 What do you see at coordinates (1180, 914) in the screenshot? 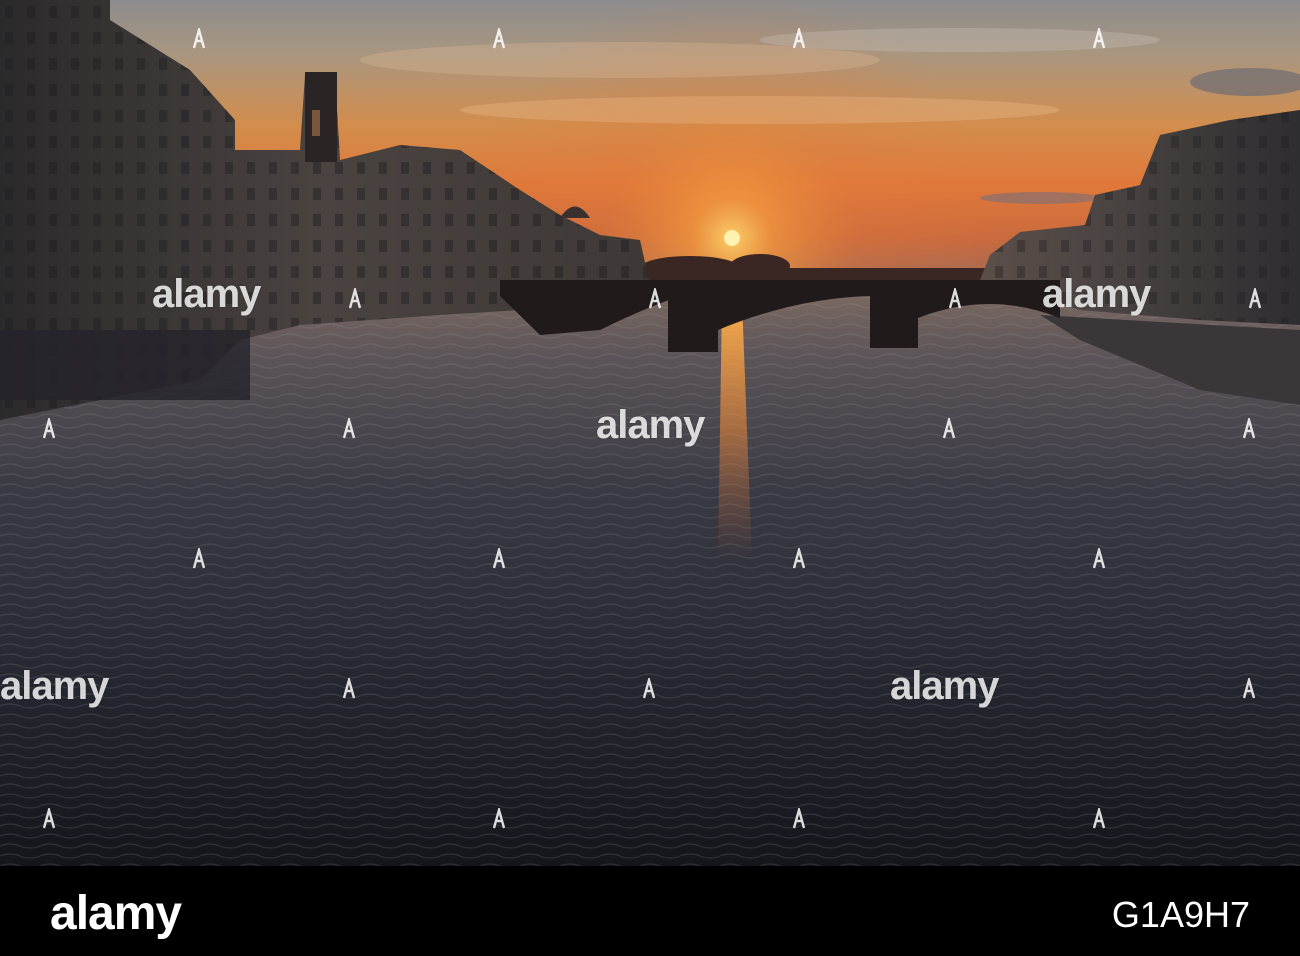
I see `image-id: G1A9H7` at bounding box center [1180, 914].